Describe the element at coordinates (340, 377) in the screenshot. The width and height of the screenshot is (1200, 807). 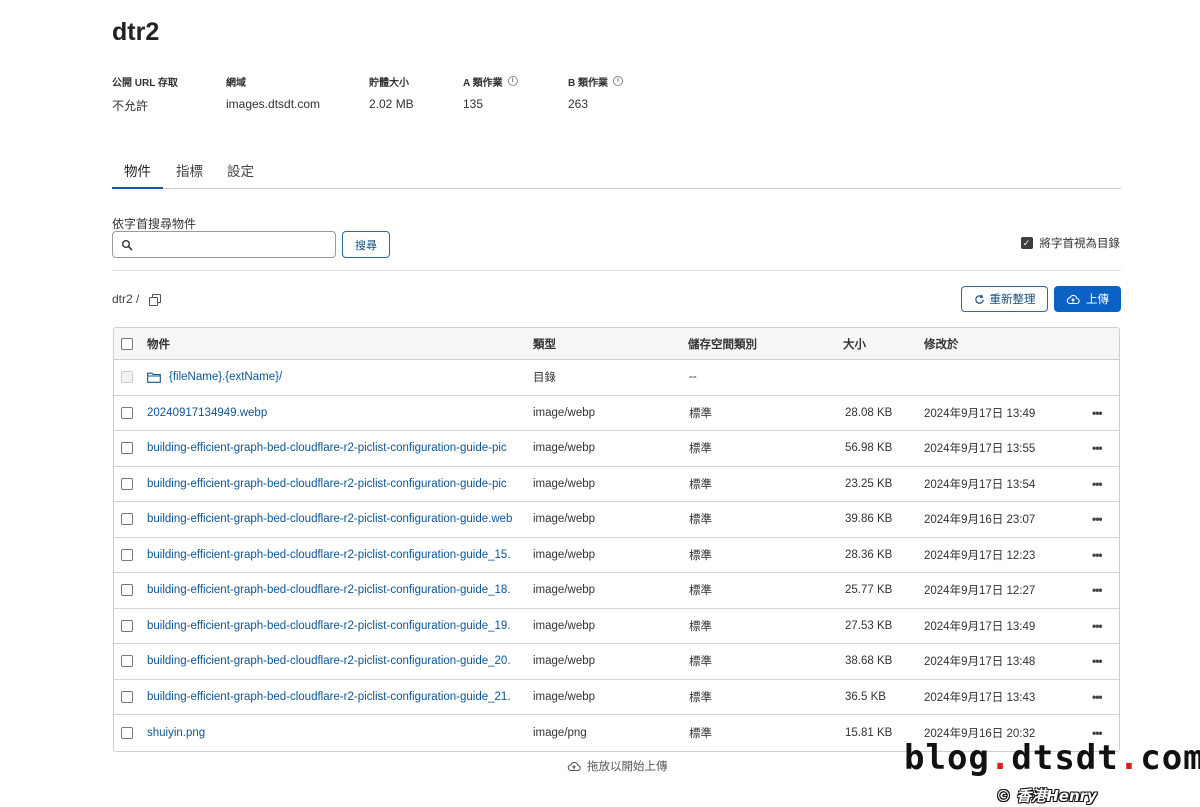
I see `folder-name-cell: {fileName}.{extName}/` at that location.